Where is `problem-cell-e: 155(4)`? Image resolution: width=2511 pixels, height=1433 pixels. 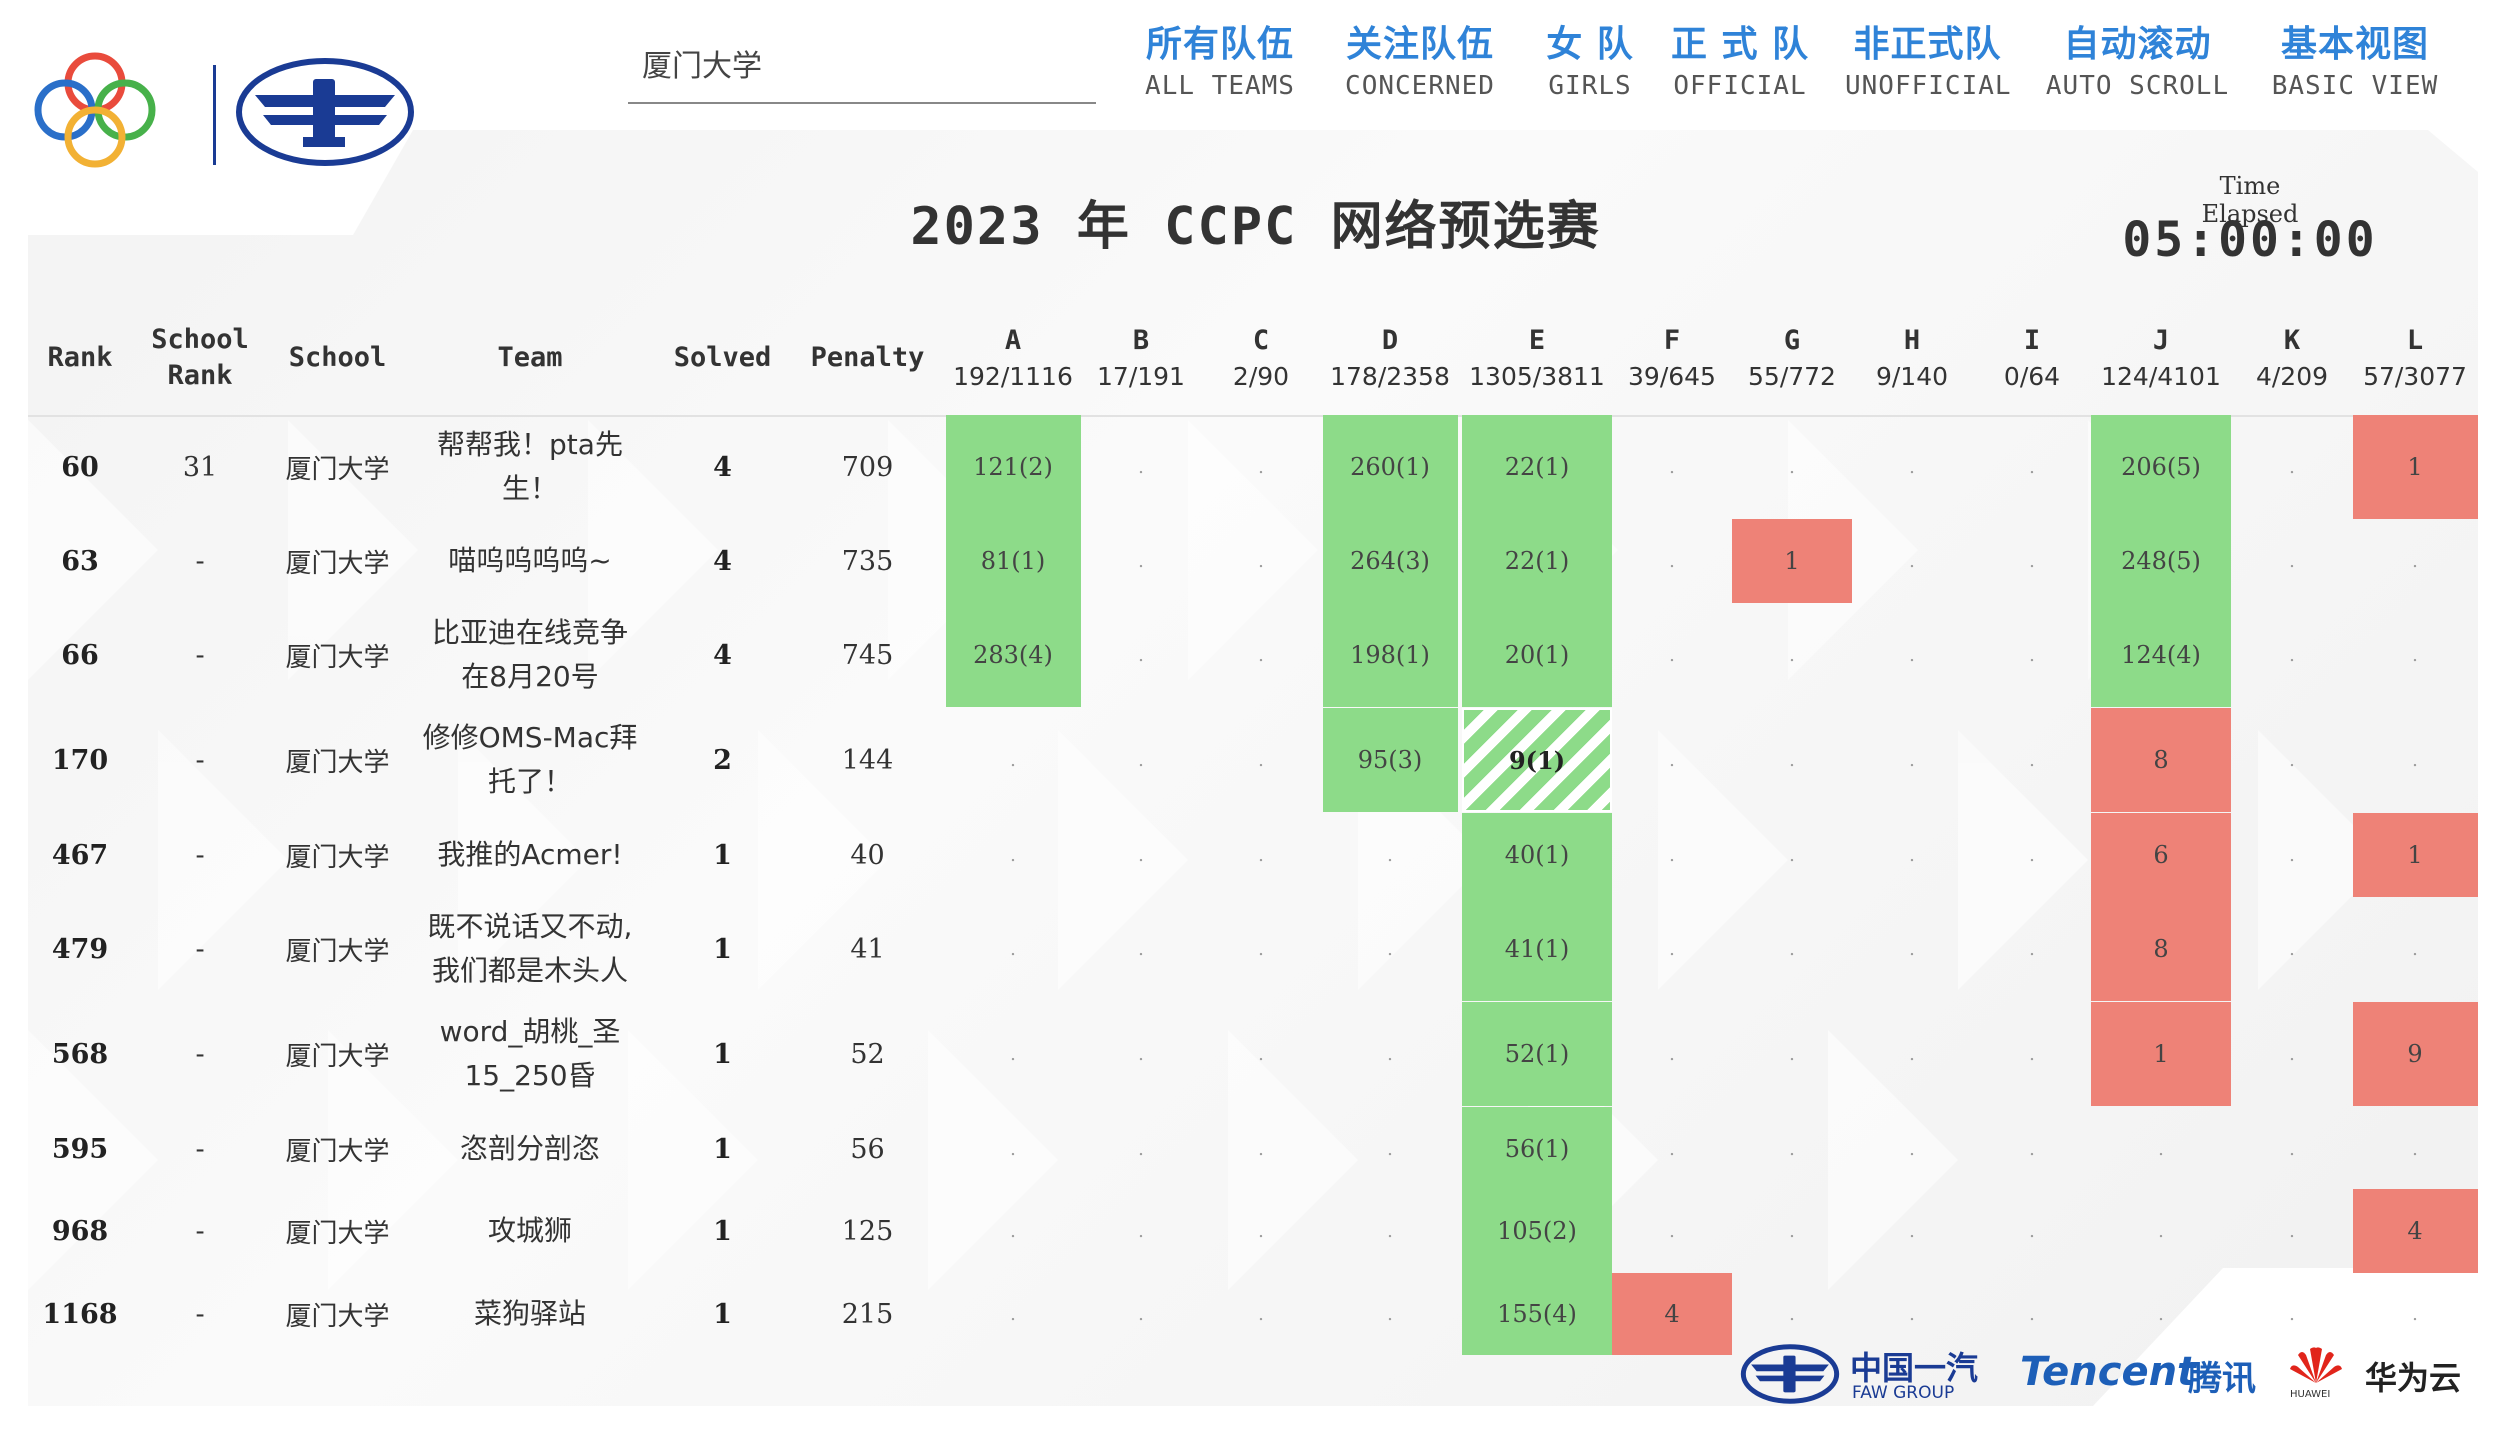
problem-cell-e: 155(4) is located at coordinates (1537, 1314).